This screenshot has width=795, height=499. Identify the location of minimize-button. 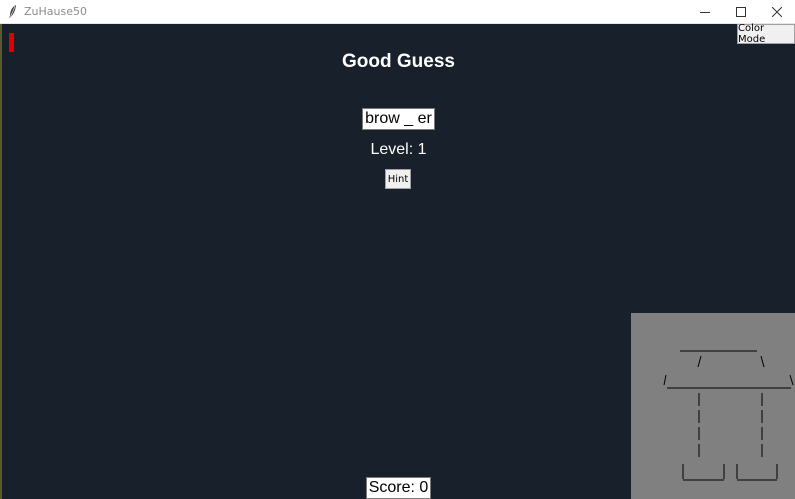
(705, 11).